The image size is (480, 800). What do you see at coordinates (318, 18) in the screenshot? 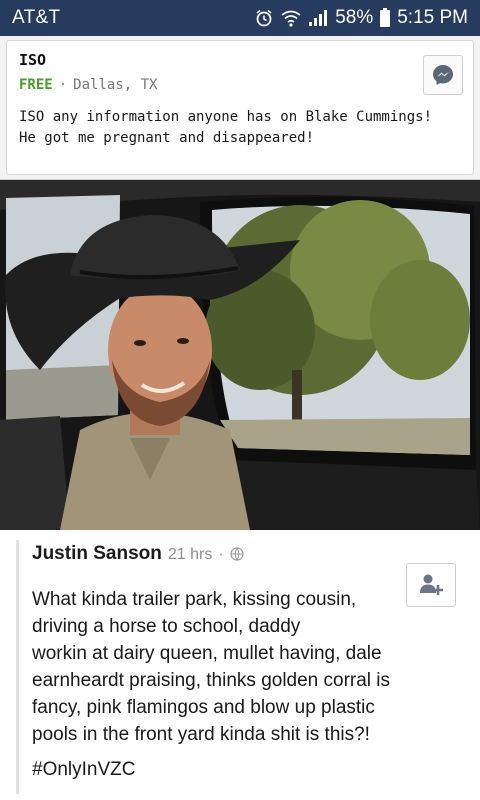
I see `signal-icon` at bounding box center [318, 18].